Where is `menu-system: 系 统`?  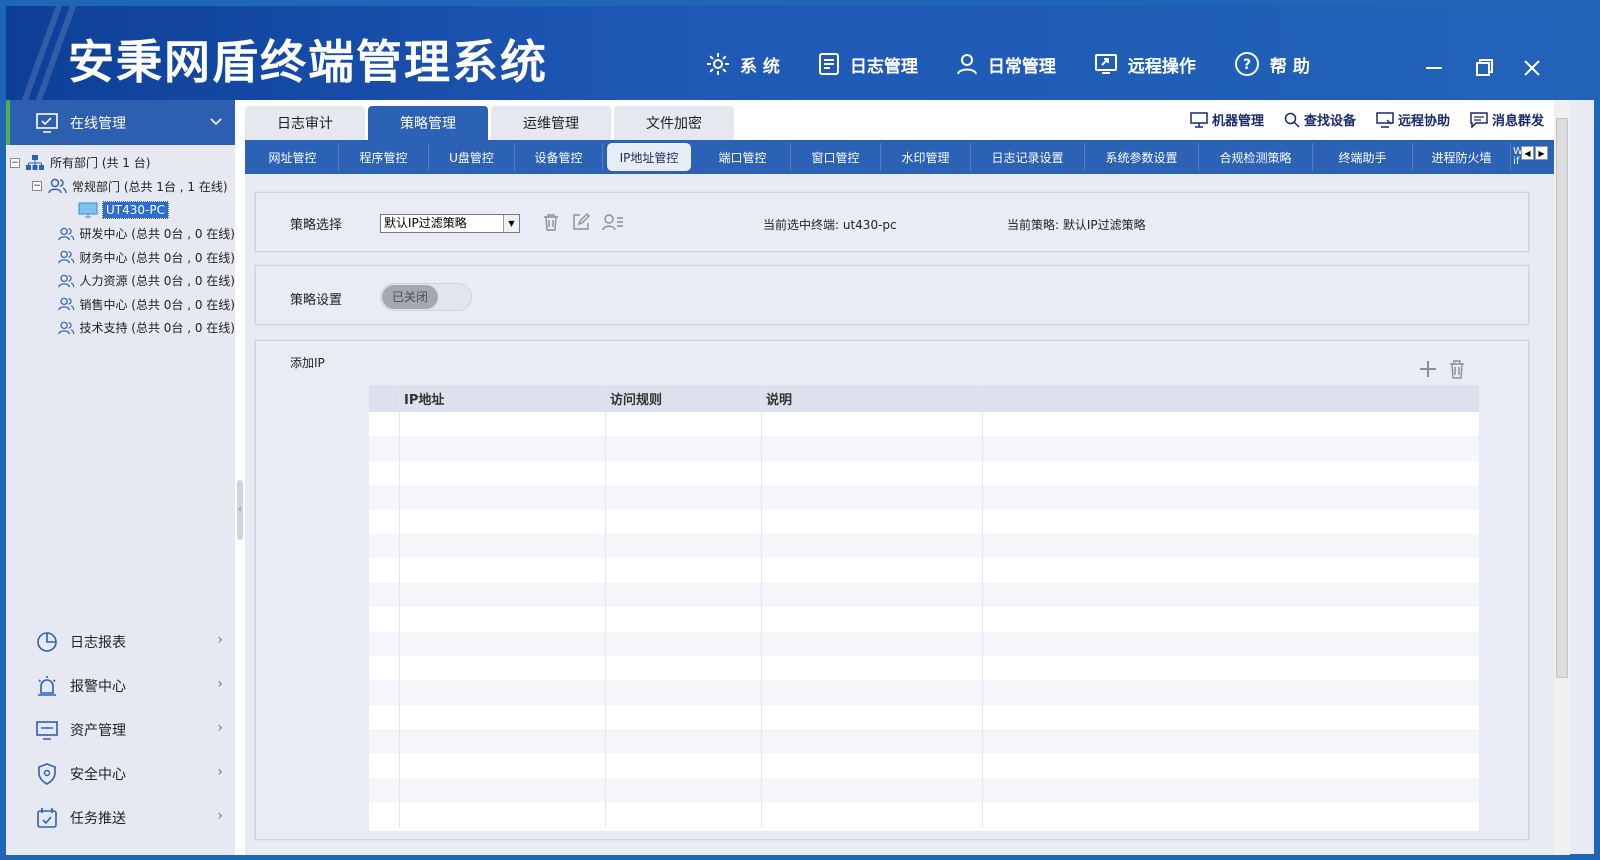 menu-system: 系 统 is located at coordinates (743, 64).